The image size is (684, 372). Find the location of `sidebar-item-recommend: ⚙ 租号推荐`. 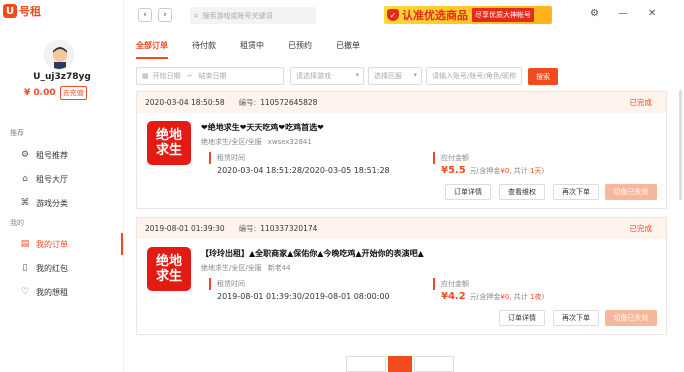

sidebar-item-recommend: ⚙ 租号推荐 is located at coordinates (61, 155).